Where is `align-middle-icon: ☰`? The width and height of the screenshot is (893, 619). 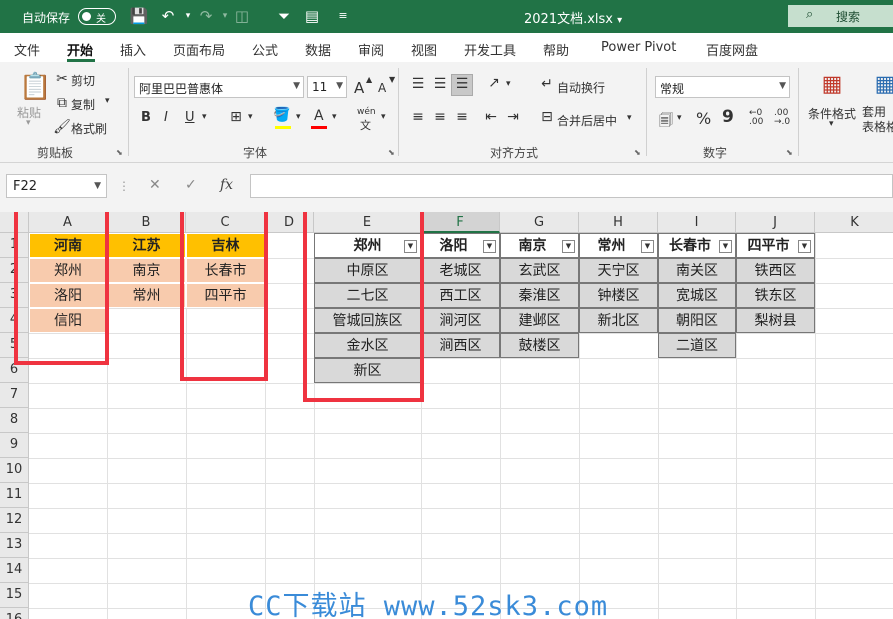
align-middle-icon: ☰ is located at coordinates (440, 84).